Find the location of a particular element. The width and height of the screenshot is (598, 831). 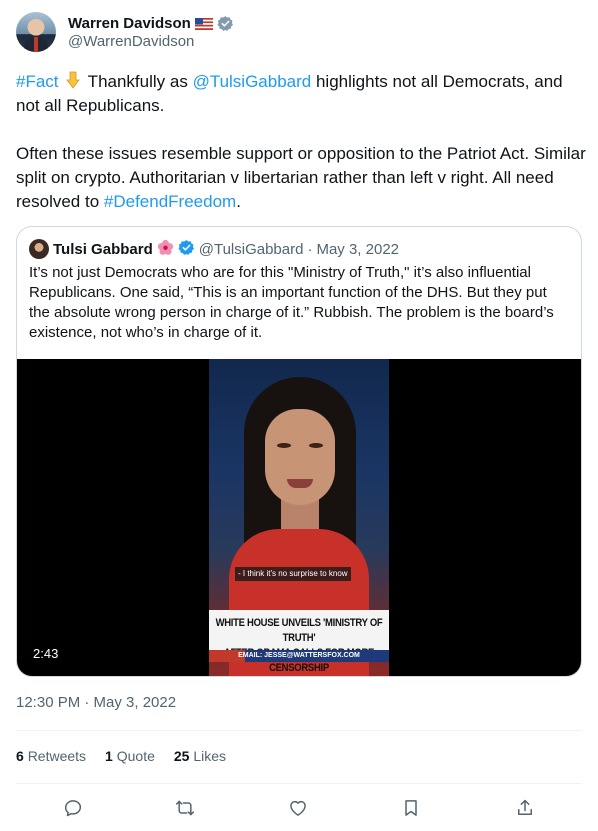

tweet-text-1: Thankfully as is located at coordinates (138, 81).